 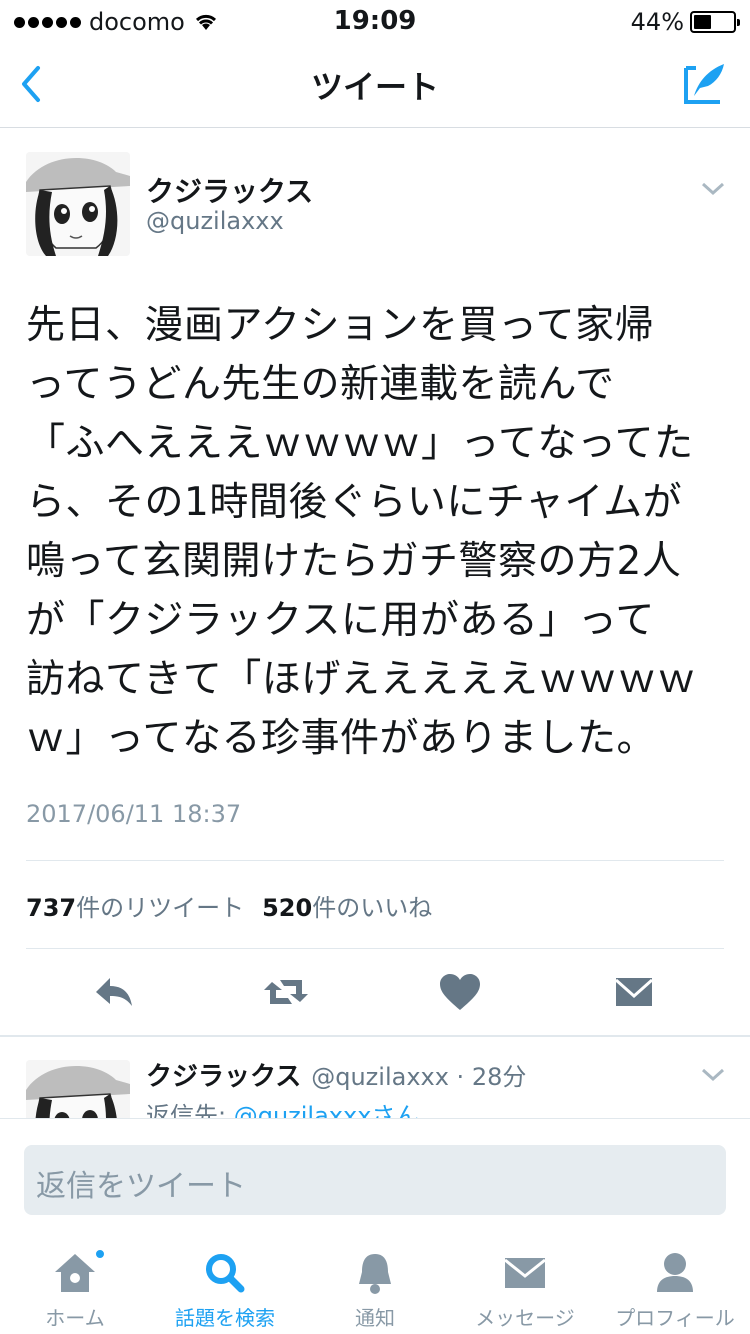 I want to click on tab-messages: メッセージ, so click(x=525, y=1287).